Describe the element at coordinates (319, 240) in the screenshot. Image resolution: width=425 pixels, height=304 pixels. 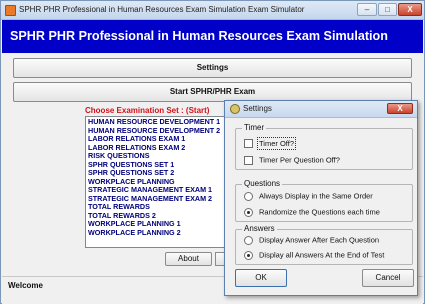
I see `answer-after-each-label: Display Answer After Each Question` at that location.